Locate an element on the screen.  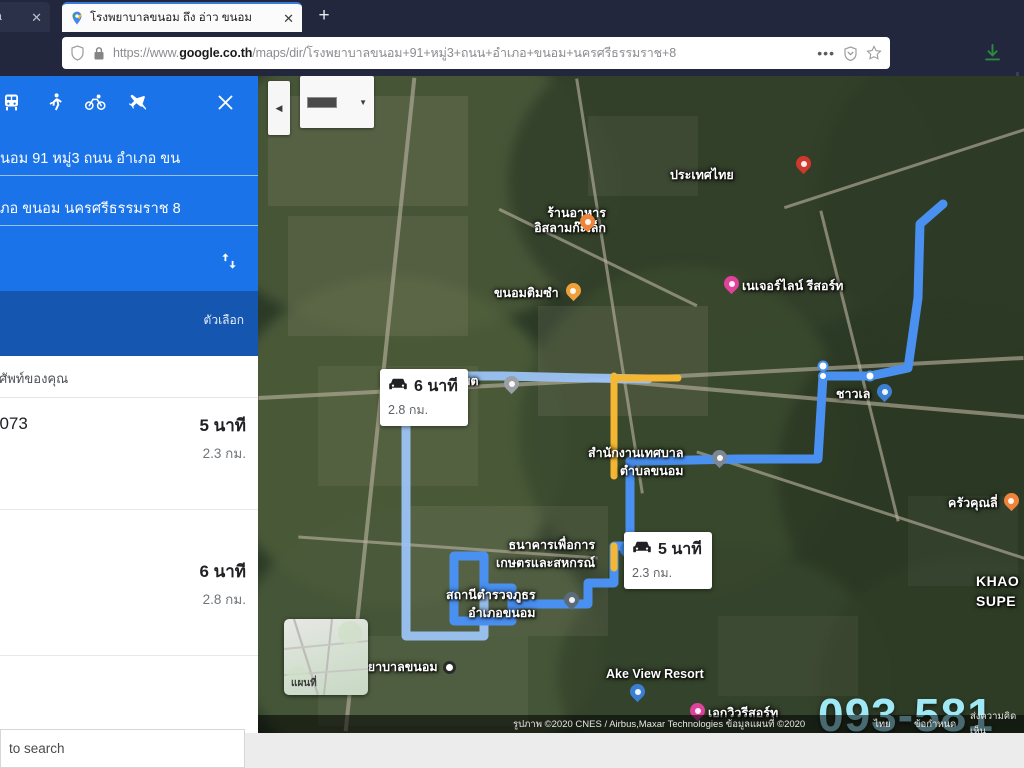
page-actions-icon: ••• is located at coordinates (826, 53).